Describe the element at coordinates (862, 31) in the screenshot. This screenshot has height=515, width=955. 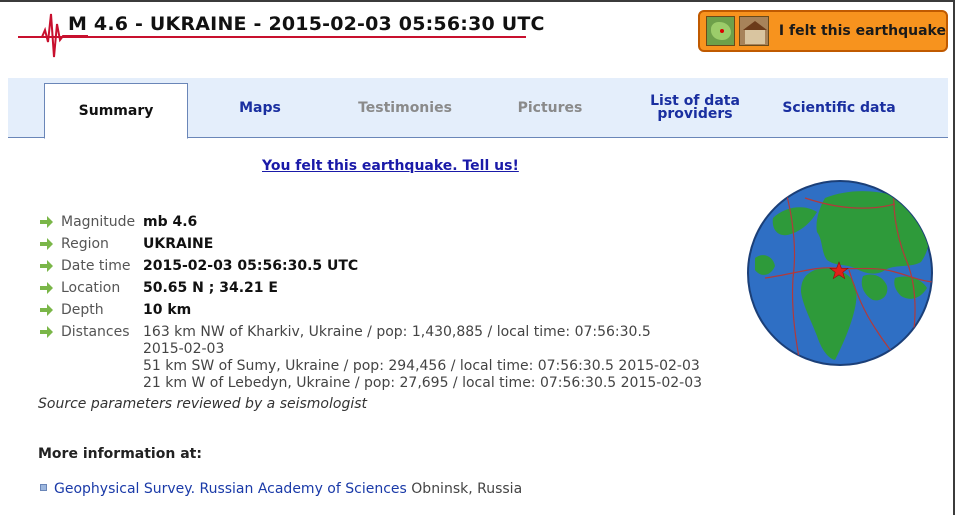
I see `felt-button-label: I felt this earthquake` at that location.